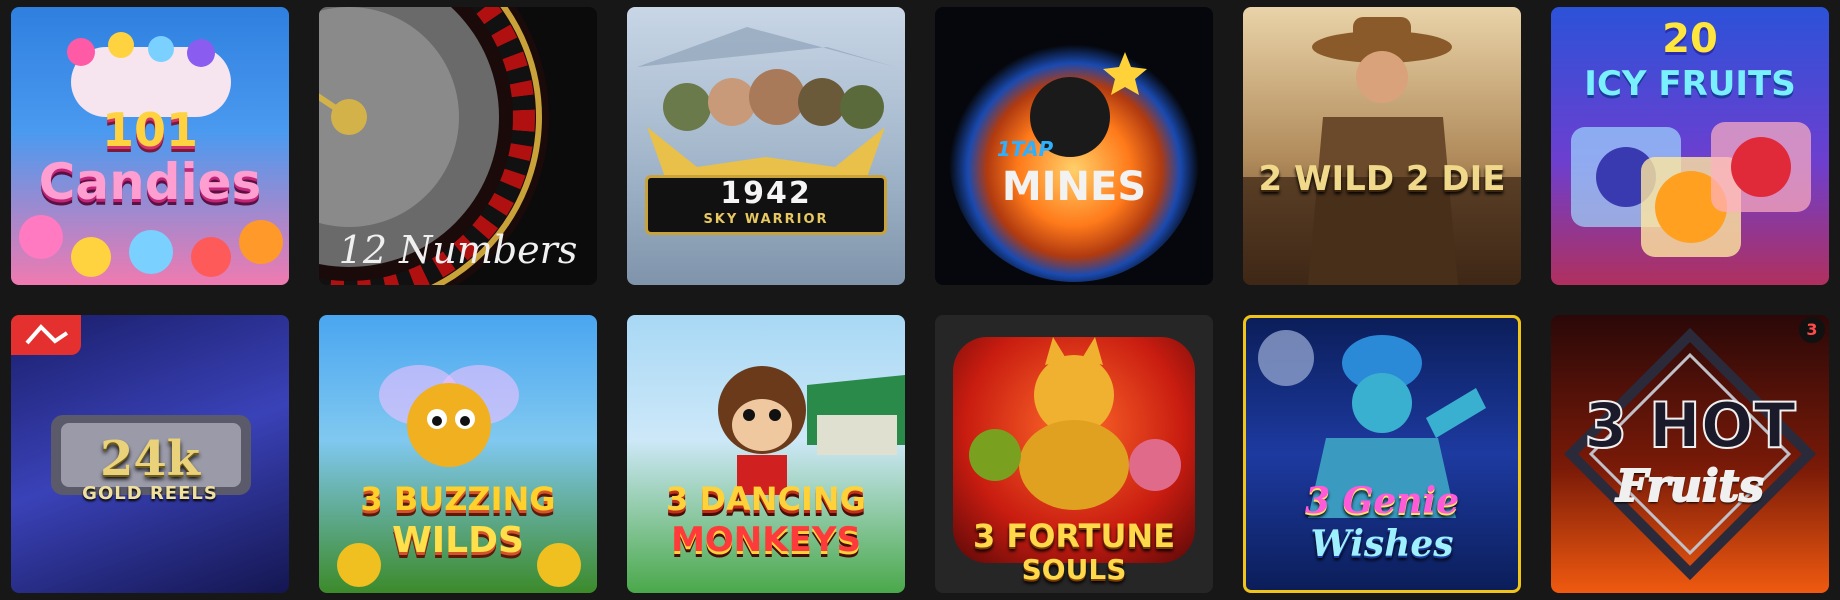 The width and height of the screenshot is (1840, 600). I want to click on game-tile-3-buzzing-wilds: 3 BUZZING WILDS, so click(458, 454).